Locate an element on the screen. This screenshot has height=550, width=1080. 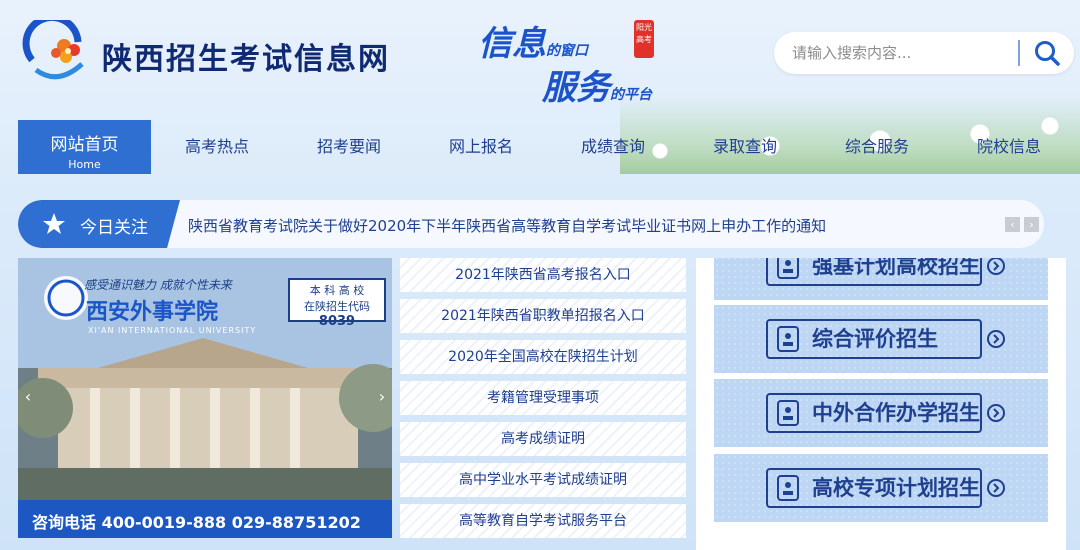
banner-next-arrow: › is located at coordinates (382, 397).